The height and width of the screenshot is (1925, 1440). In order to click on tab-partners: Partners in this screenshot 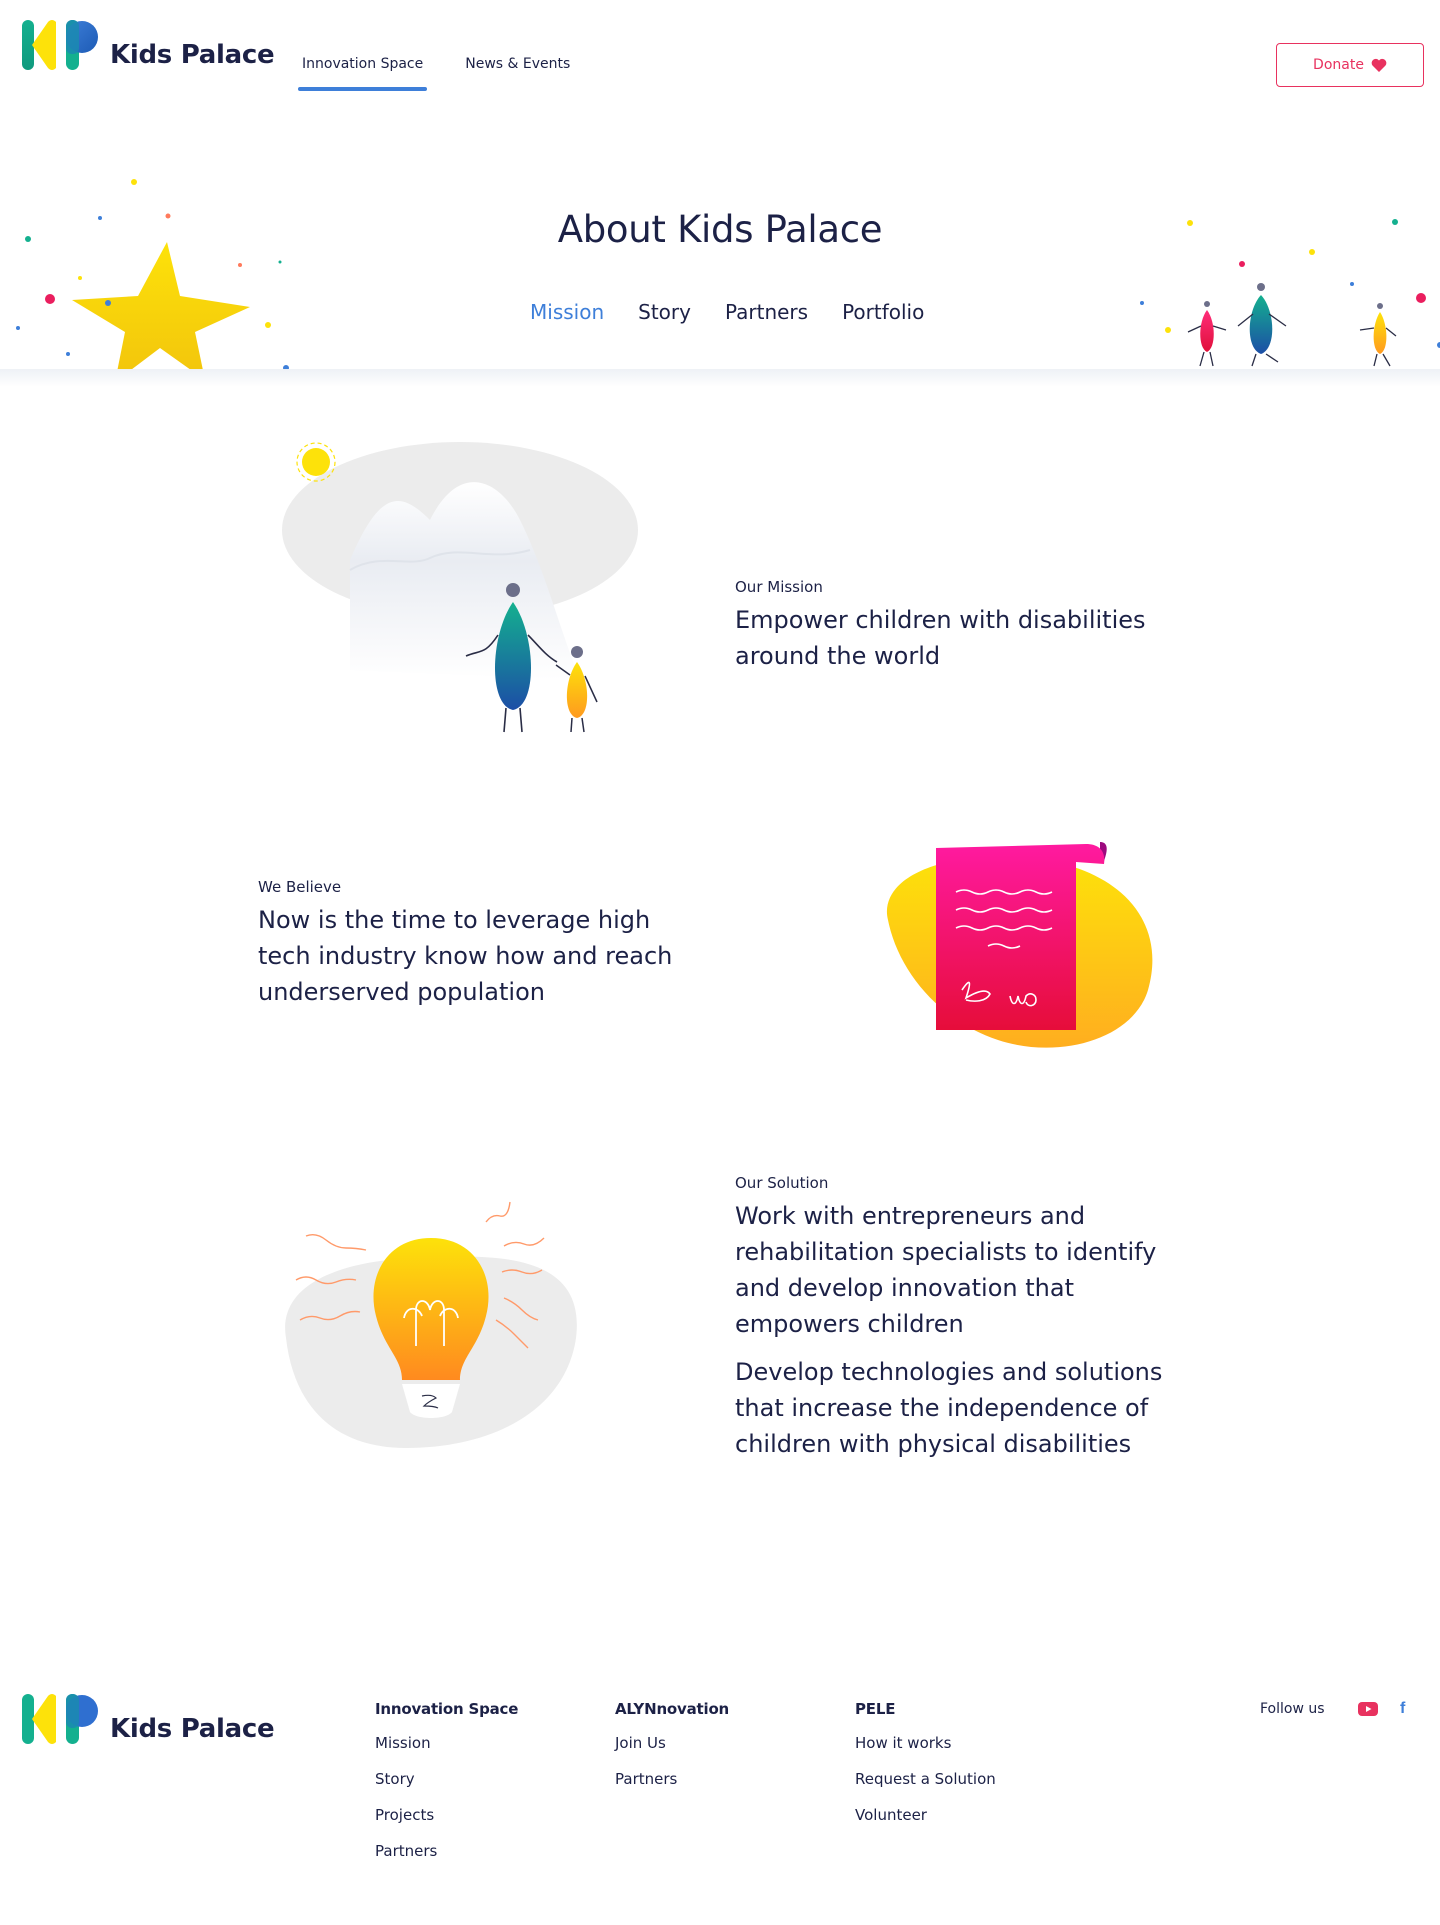, I will do `click(766, 312)`.